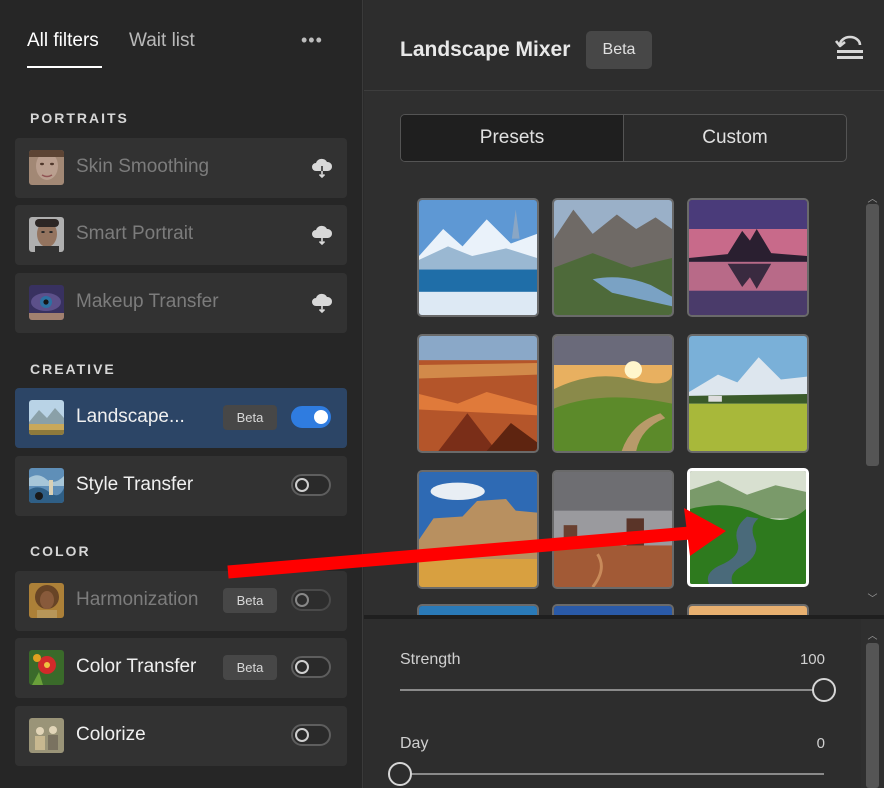 The width and height of the screenshot is (884, 788). Describe the element at coordinates (820, 743) in the screenshot. I see `day-value: 0` at that location.